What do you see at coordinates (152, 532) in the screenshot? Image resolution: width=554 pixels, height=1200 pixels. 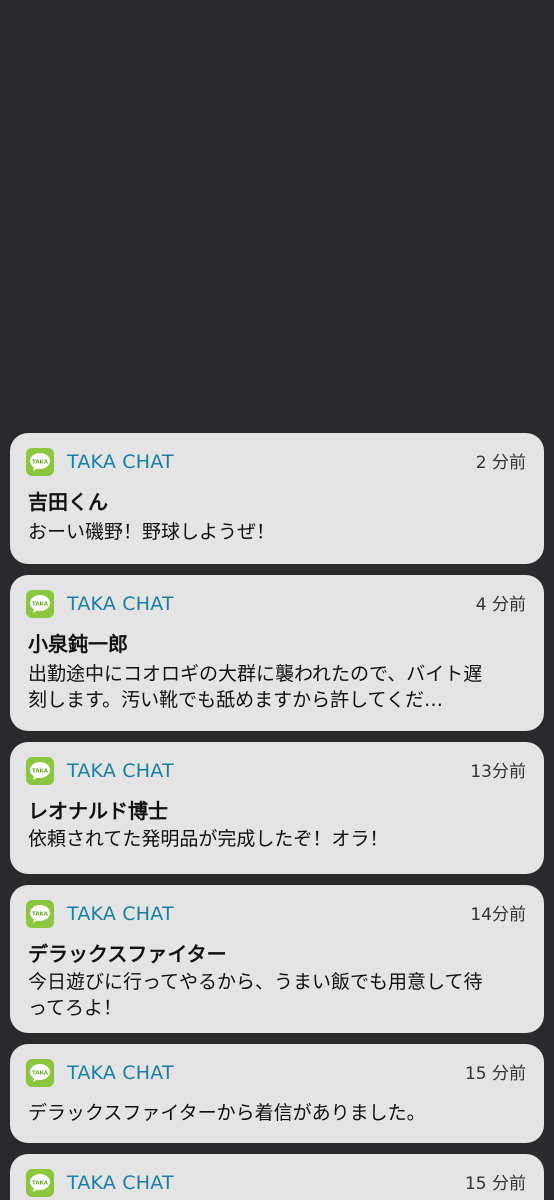 I see `message-line: おーい磯野！野球しようぜ！` at bounding box center [152, 532].